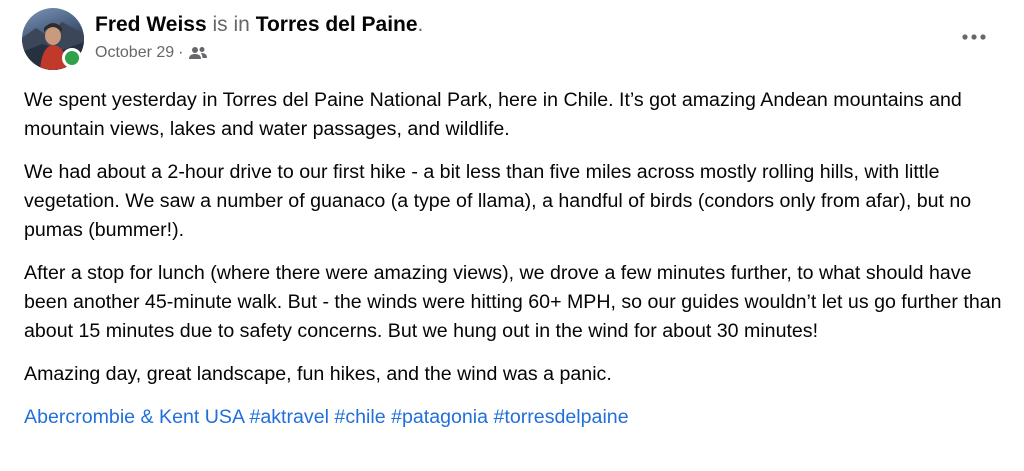  I want to click on is-in-text: is in, so click(231, 24).